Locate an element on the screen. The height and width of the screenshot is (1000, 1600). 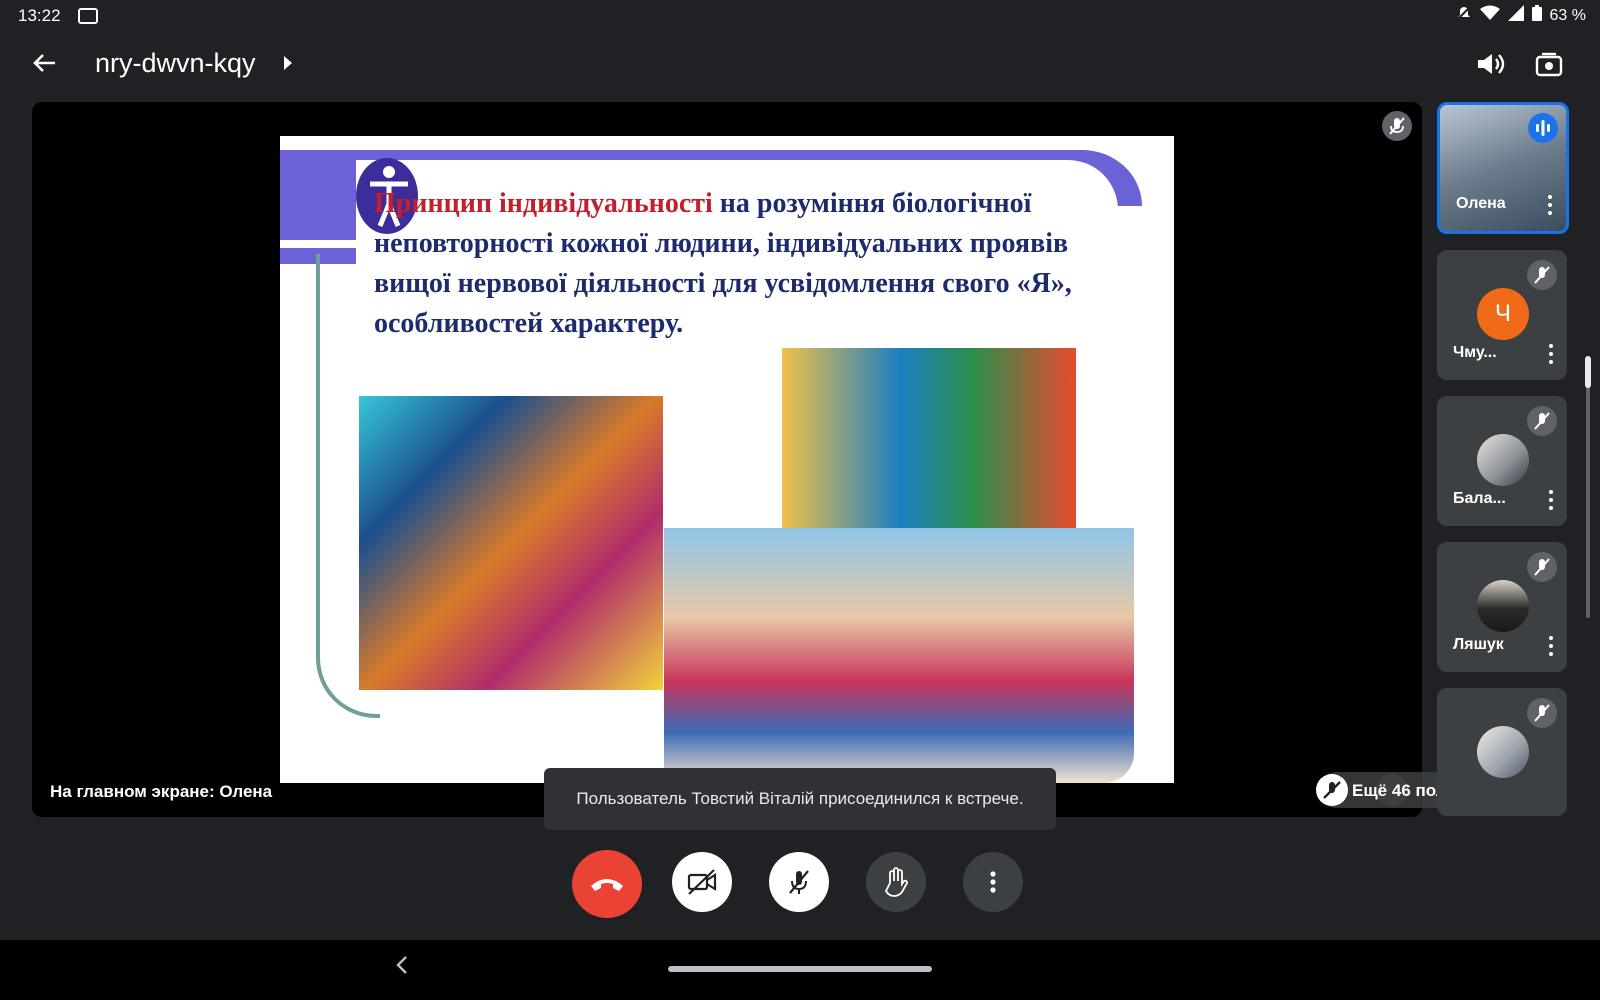
meeting-code-title: nry-dwvn-kqy is located at coordinates (175, 63).